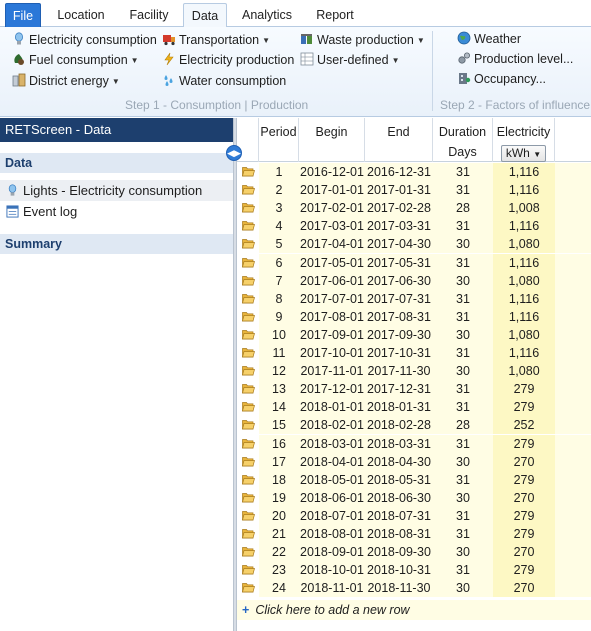 The image size is (591, 631). I want to click on table-row: 15 2018-02-01 2018-02-28 28 252, so click(414, 425).